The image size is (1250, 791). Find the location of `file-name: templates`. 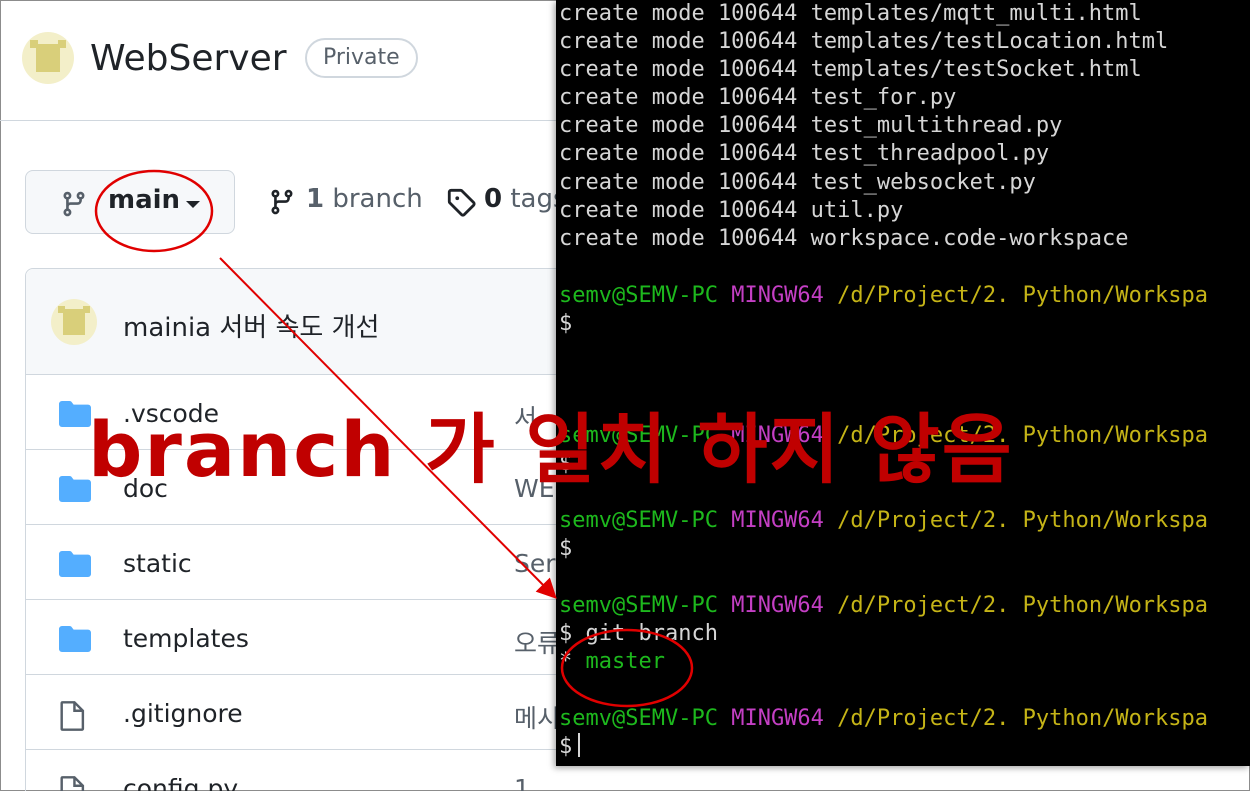

file-name: templates is located at coordinates (186, 638).